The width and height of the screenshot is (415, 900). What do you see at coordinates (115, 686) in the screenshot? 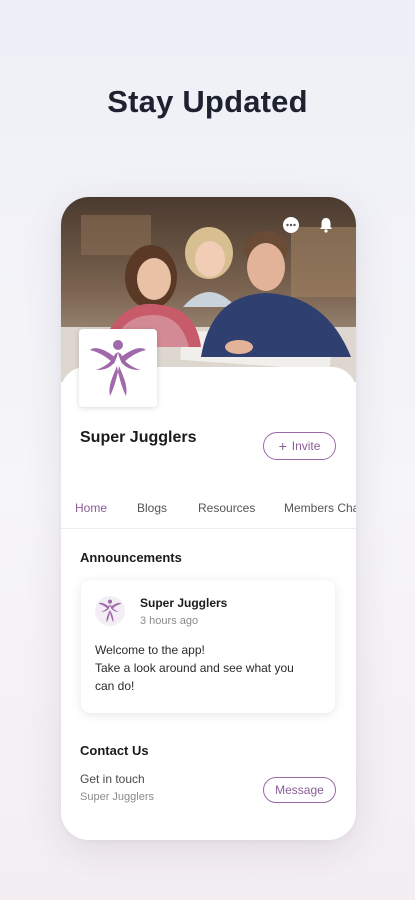
I see `post-line: can do!` at bounding box center [115, 686].